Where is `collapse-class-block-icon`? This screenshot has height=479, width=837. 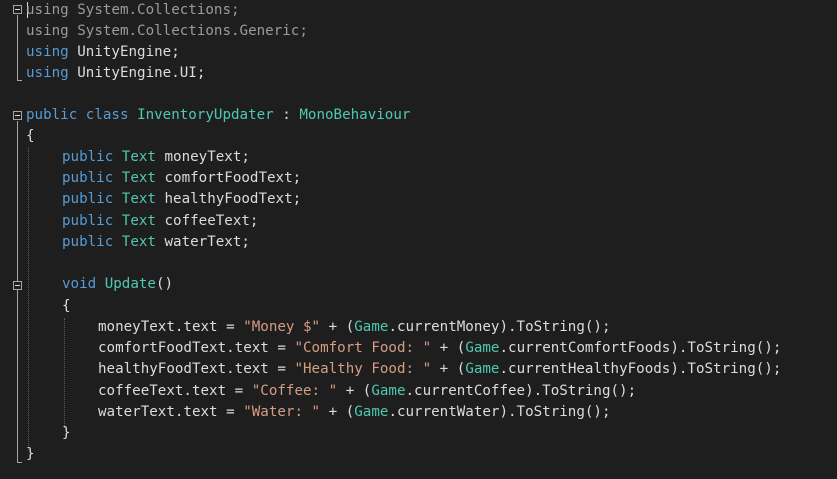
collapse-class-block-icon is located at coordinates (17, 115).